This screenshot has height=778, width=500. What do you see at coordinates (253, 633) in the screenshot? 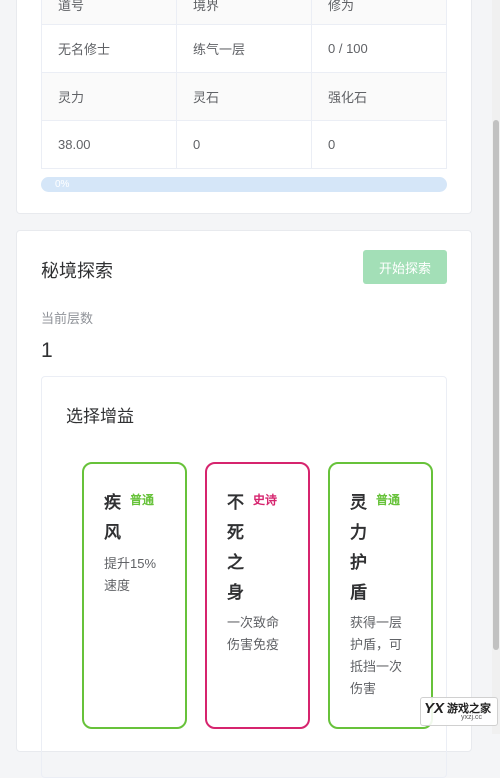
I see `buff-description: 一次致命 伤害免疫` at bounding box center [253, 633].